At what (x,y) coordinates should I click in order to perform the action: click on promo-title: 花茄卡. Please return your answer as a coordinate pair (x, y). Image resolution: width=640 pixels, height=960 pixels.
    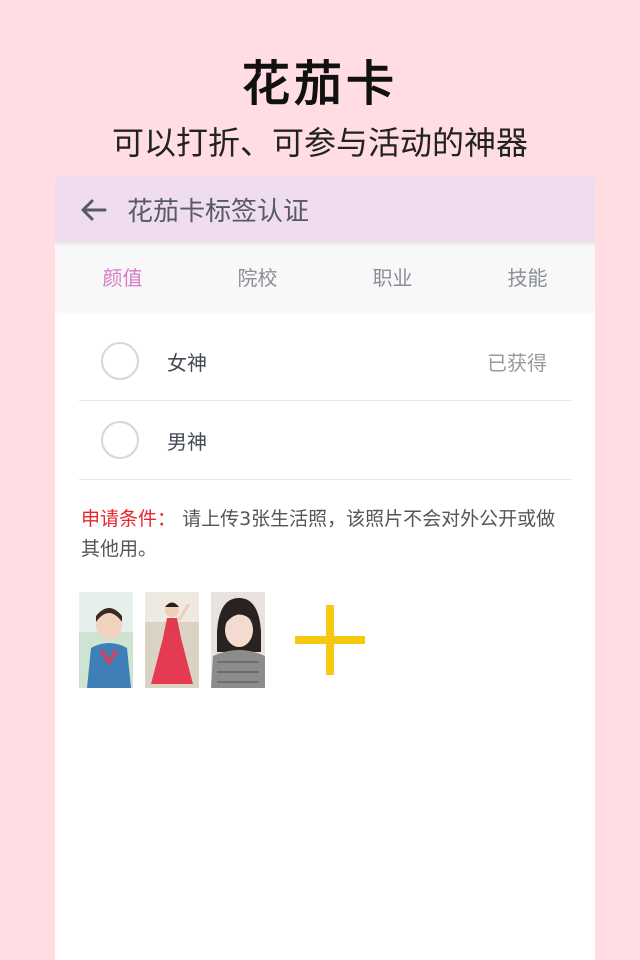
    Looking at the image, I should click on (319, 84).